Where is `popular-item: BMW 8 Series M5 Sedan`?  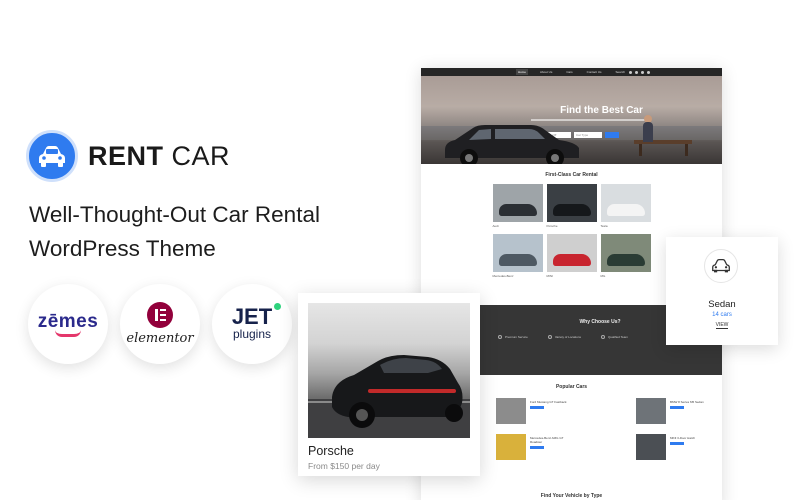 popular-item: BMW 8 Series M5 Sedan is located at coordinates (679, 411).